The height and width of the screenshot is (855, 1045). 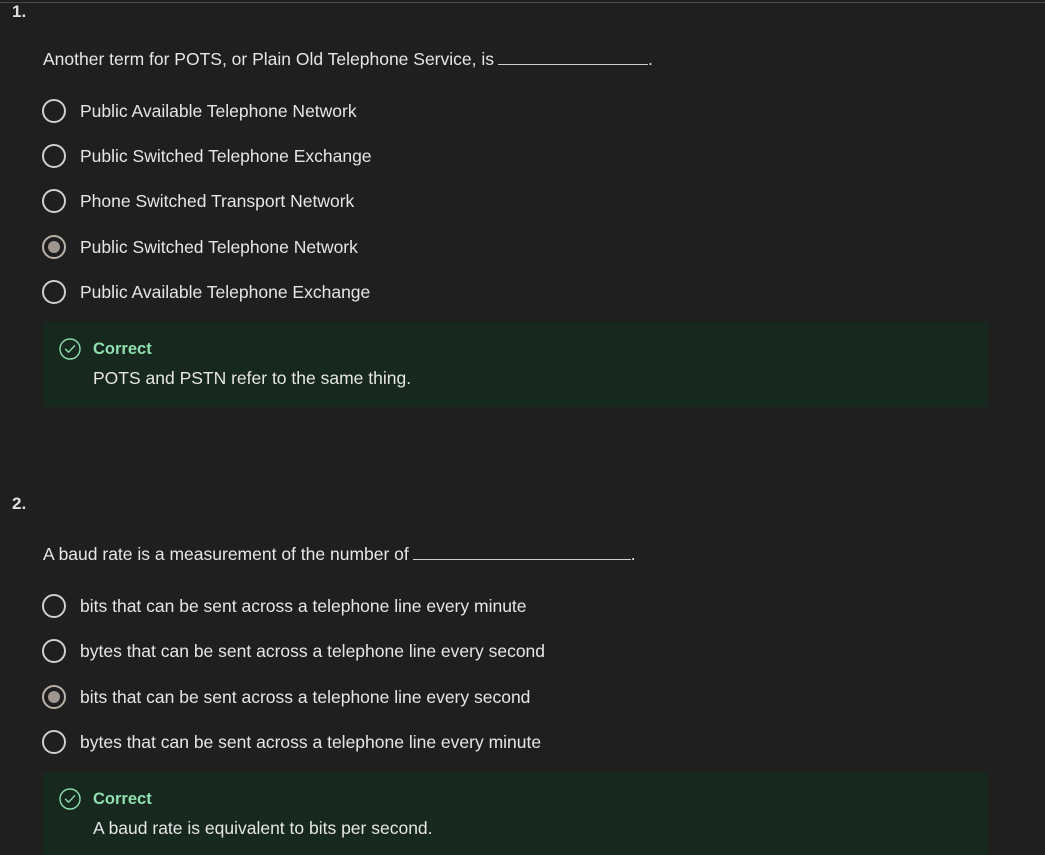 What do you see at coordinates (217, 200) in the screenshot?
I see `answer-option-label: Phone Switched Transport Network` at bounding box center [217, 200].